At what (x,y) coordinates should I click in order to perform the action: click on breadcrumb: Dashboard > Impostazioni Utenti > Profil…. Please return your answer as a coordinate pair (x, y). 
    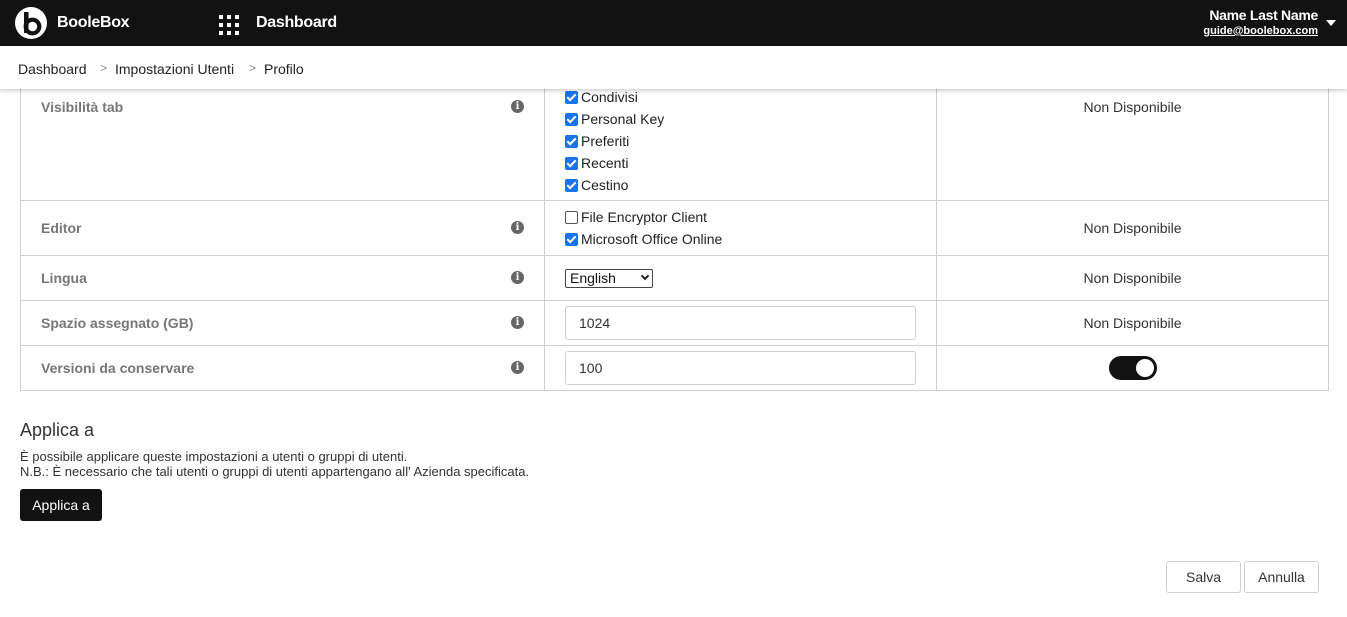
    Looking at the image, I should click on (673, 67).